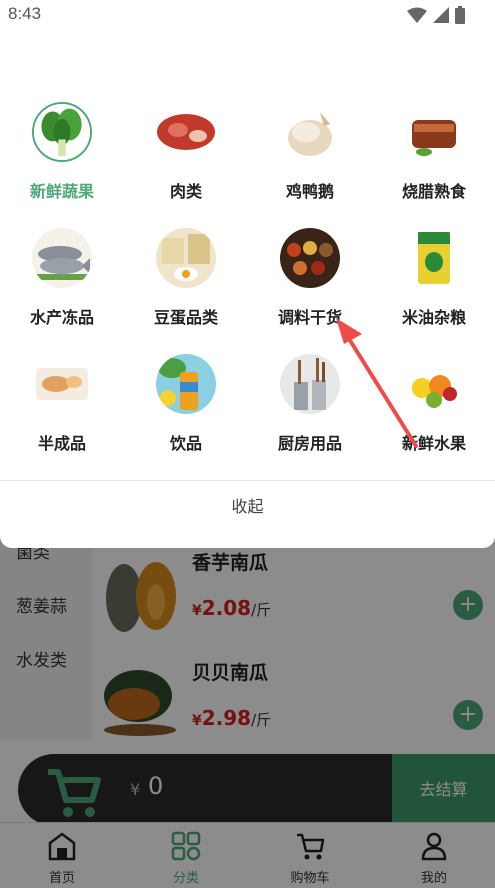 The image size is (495, 888). What do you see at coordinates (434, 384) in the screenshot?
I see `fruit-icon` at bounding box center [434, 384].